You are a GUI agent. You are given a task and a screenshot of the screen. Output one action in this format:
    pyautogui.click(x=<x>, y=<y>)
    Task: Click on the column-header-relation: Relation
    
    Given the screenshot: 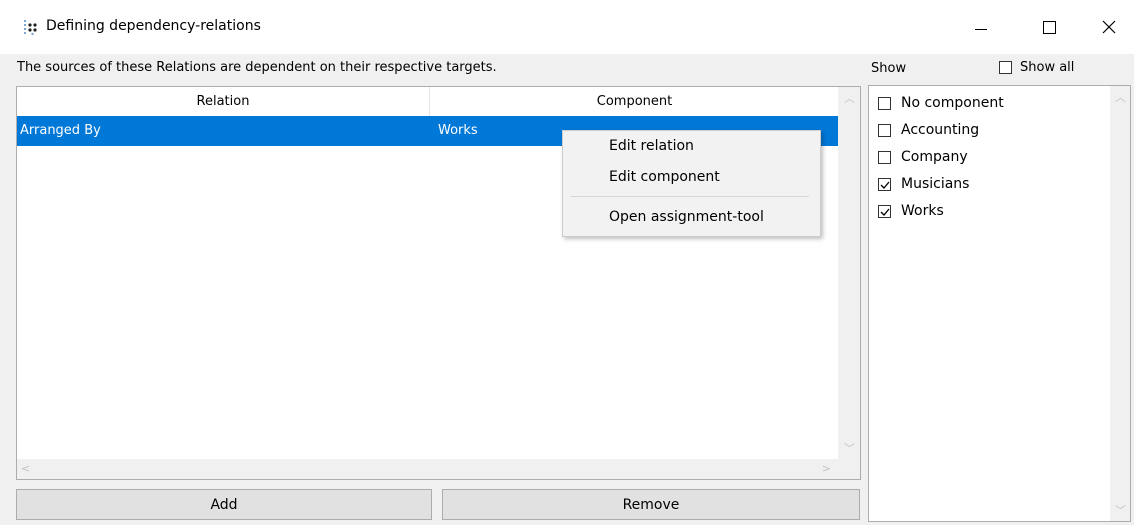 What is the action you would take?
    pyautogui.click(x=223, y=101)
    